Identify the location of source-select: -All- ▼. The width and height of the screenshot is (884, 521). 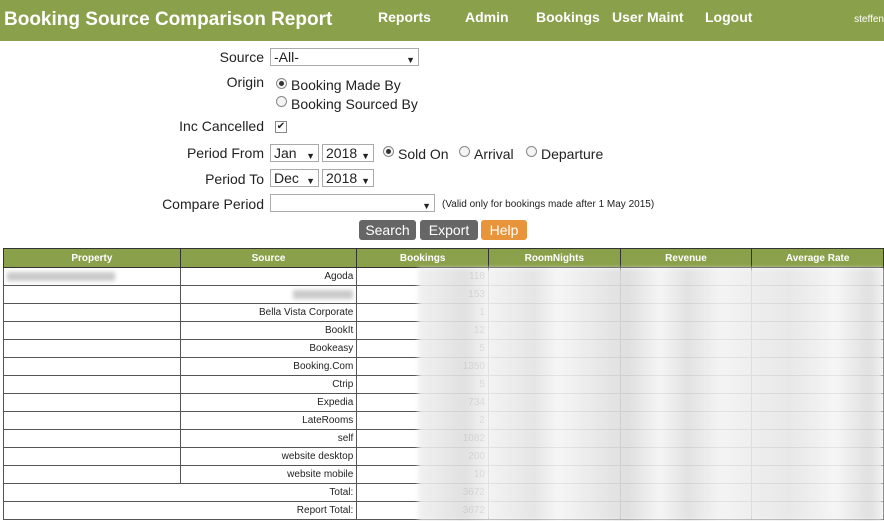
(344, 57).